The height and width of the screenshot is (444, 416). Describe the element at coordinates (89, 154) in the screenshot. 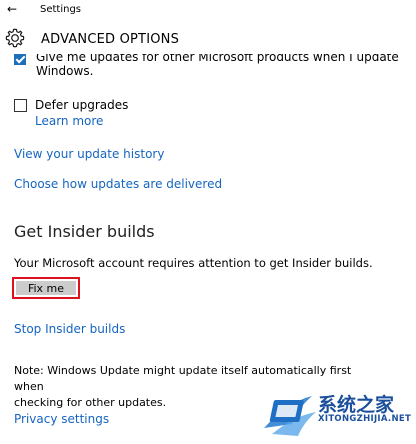

I see `update-history-link: View your update history` at that location.